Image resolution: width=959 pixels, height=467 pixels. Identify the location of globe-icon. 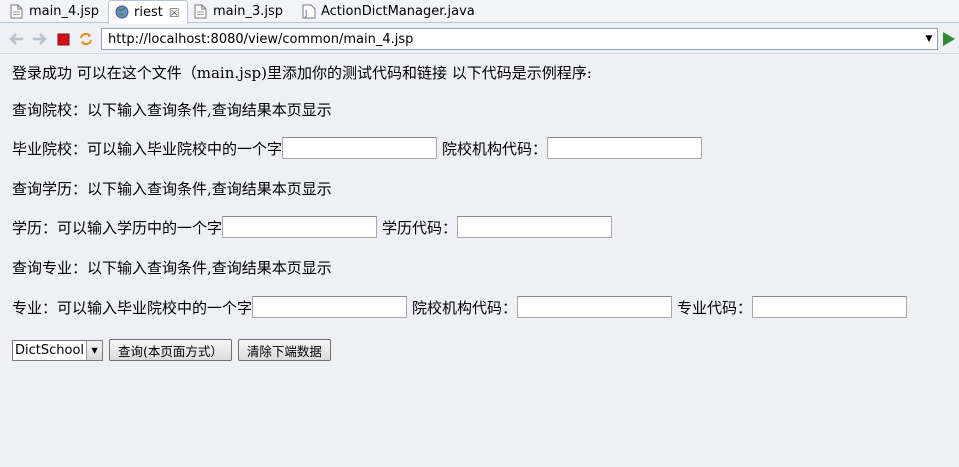
(122, 12).